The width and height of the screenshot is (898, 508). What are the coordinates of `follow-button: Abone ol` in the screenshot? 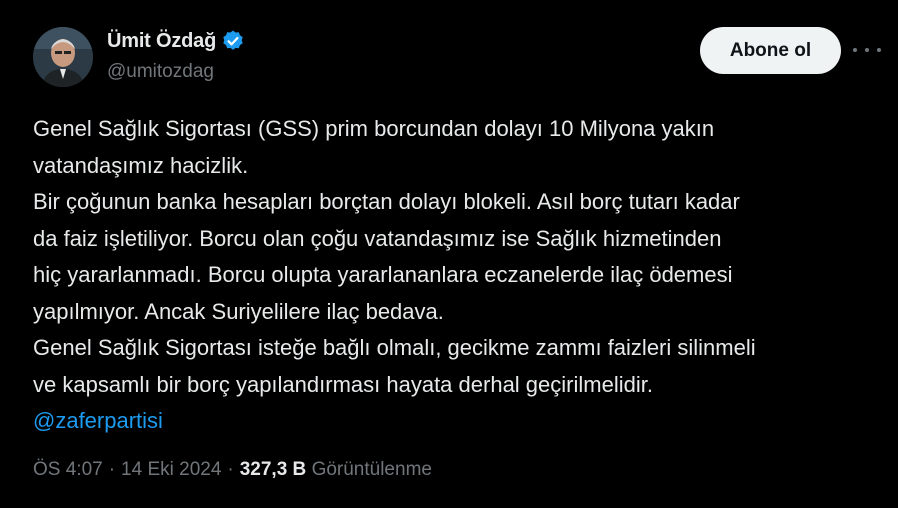 It's located at (770, 50).